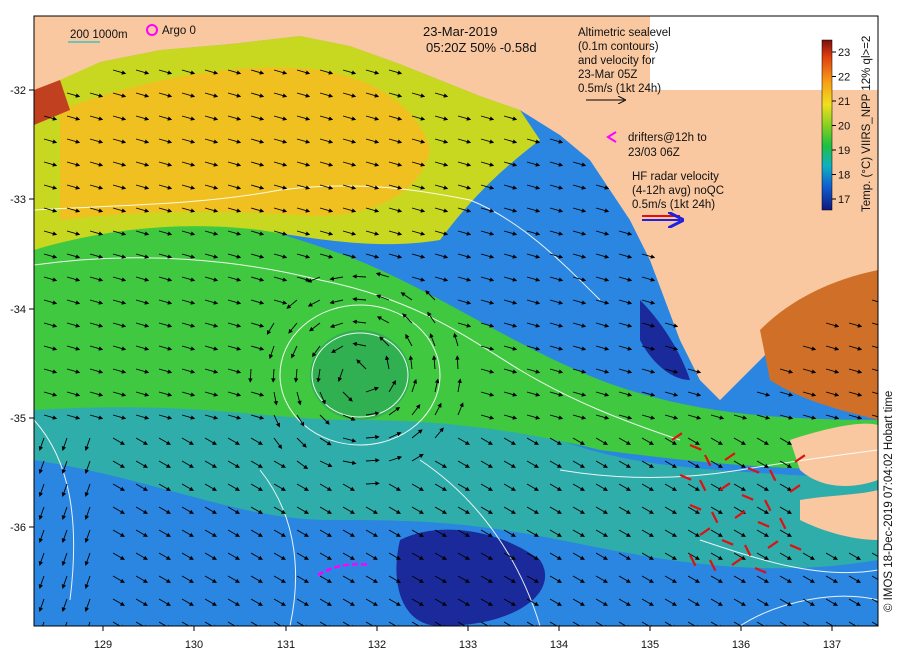 This screenshot has width=900, height=660. What do you see at coordinates (18, 310) in the screenshot?
I see `y-tick-label: -34` at bounding box center [18, 310].